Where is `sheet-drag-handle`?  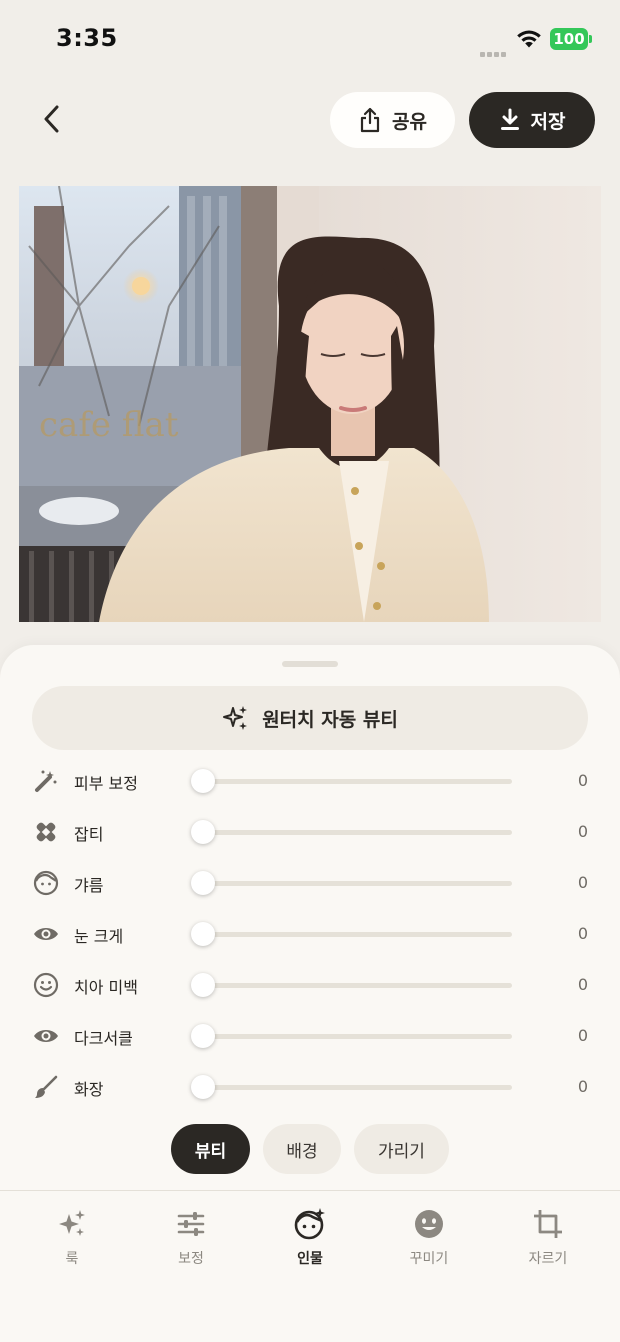 sheet-drag-handle is located at coordinates (310, 664).